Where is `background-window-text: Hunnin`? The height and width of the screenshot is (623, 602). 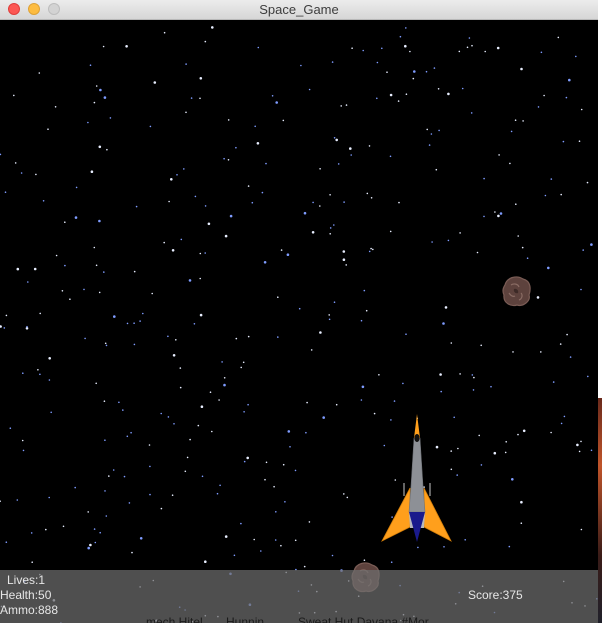
background-window-text: Hunnin is located at coordinates (245, 619).